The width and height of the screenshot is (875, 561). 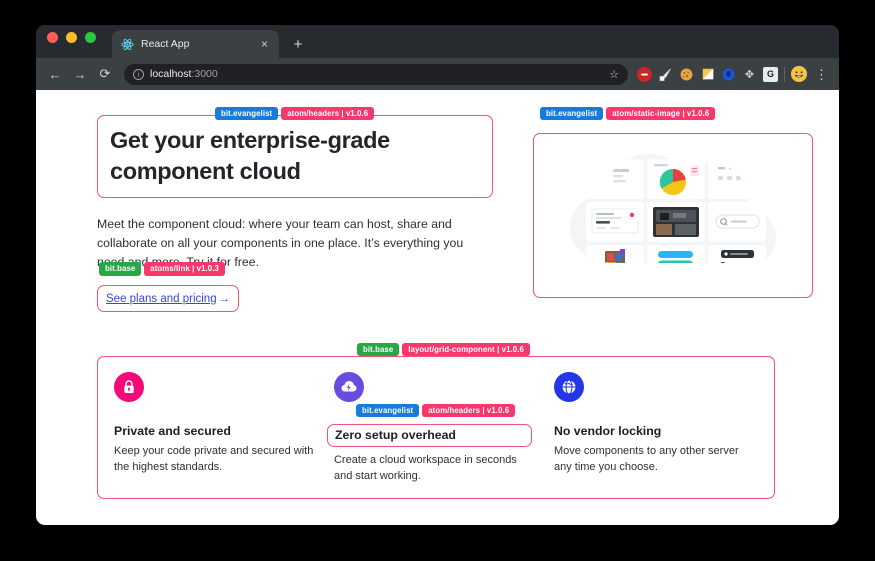 I want to click on reload-icon: ⟳, so click(x=105, y=74).